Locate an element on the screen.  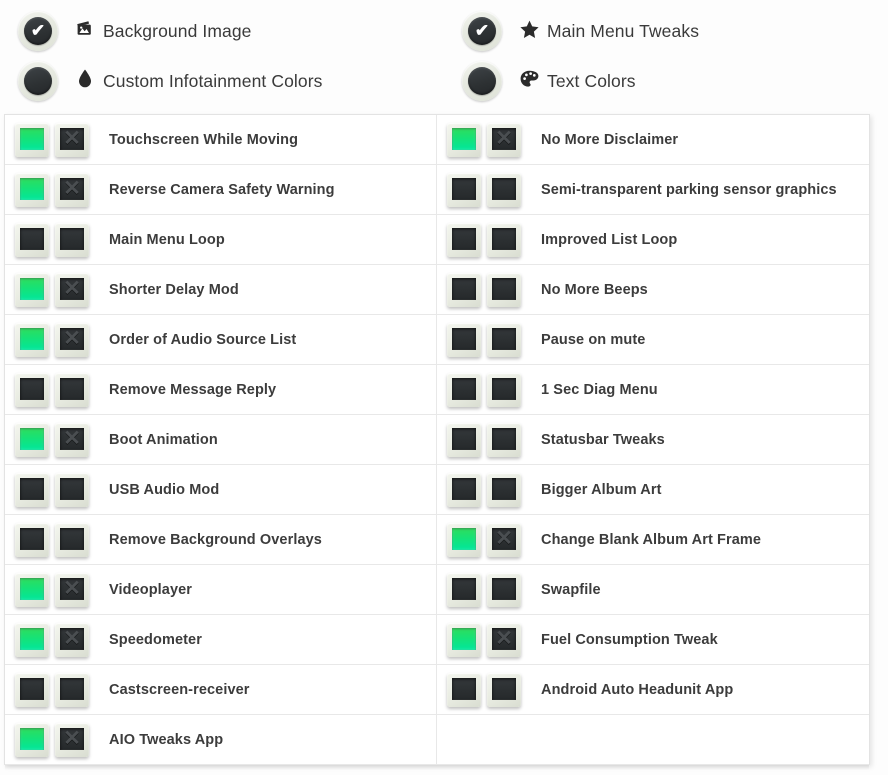
tweak-row: ✕✕AIO Tweaks App is located at coordinates (220, 740).